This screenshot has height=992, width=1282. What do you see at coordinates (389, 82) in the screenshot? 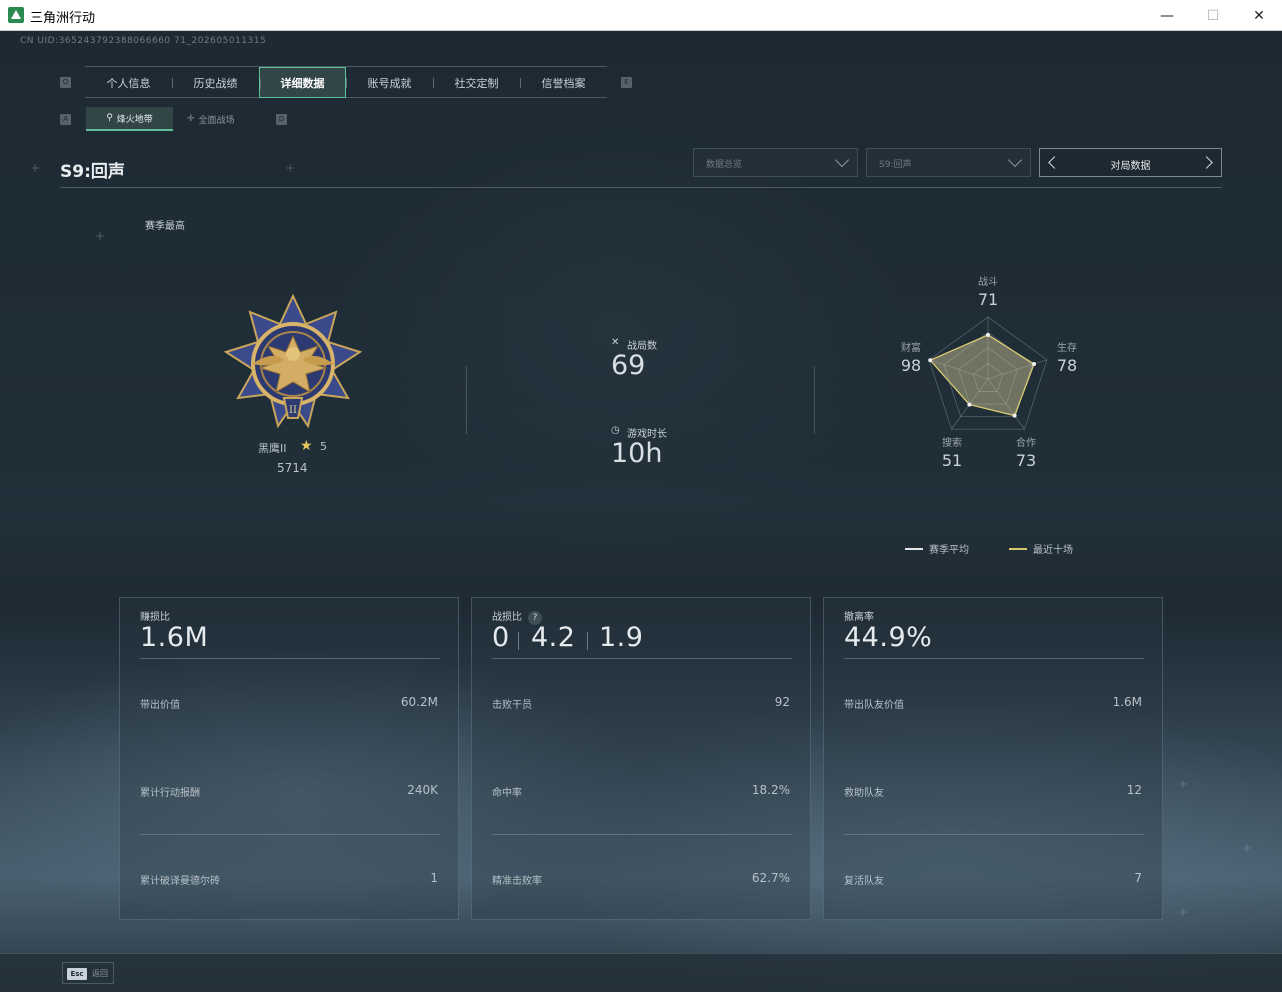
I see `tab-achievements: 账号成就` at bounding box center [389, 82].